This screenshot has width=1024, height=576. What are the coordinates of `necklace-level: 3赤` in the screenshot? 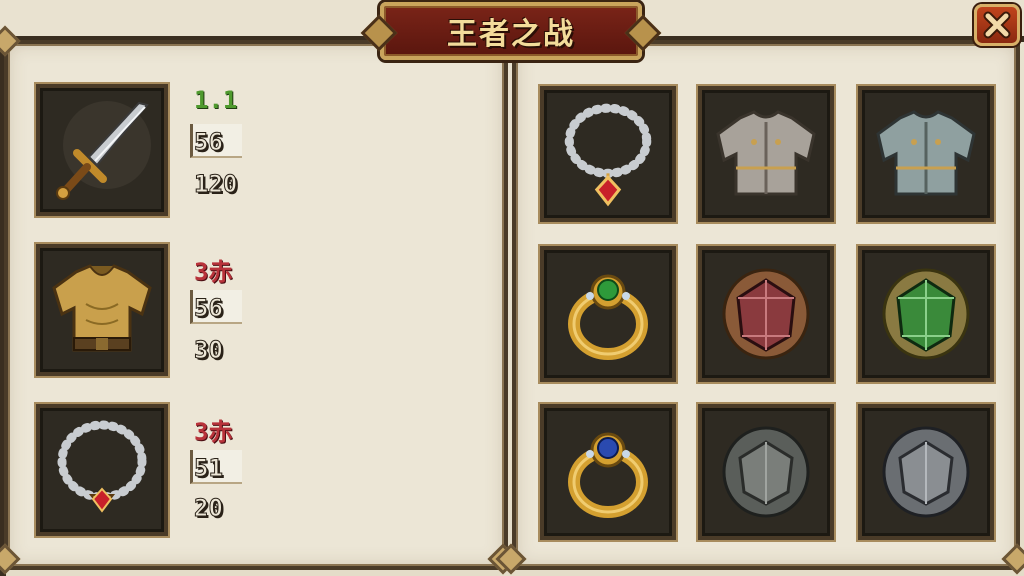 It's located at (213, 432).